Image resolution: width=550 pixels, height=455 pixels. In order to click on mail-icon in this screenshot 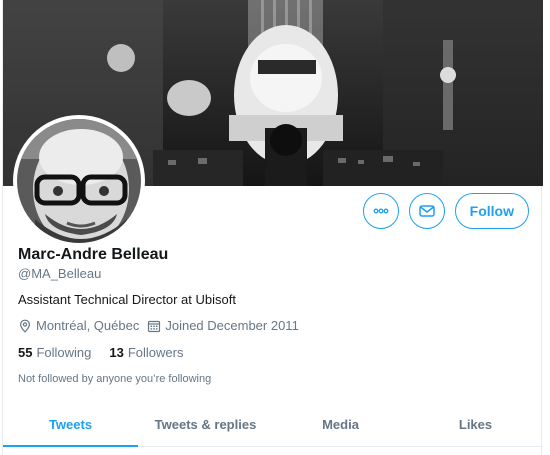, I will do `click(426, 211)`.